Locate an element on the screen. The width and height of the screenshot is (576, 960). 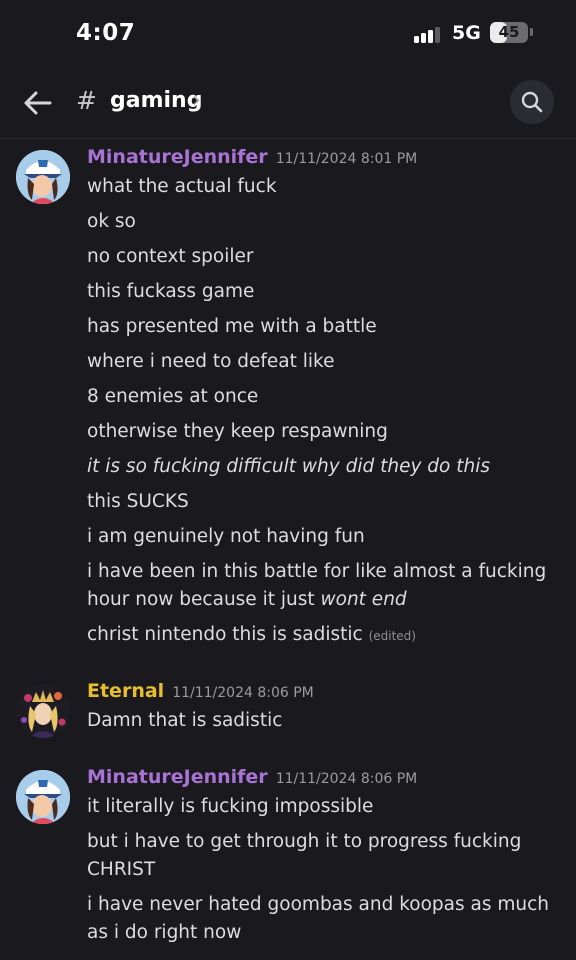
signal-strength-icon is located at coordinates (429, 35).